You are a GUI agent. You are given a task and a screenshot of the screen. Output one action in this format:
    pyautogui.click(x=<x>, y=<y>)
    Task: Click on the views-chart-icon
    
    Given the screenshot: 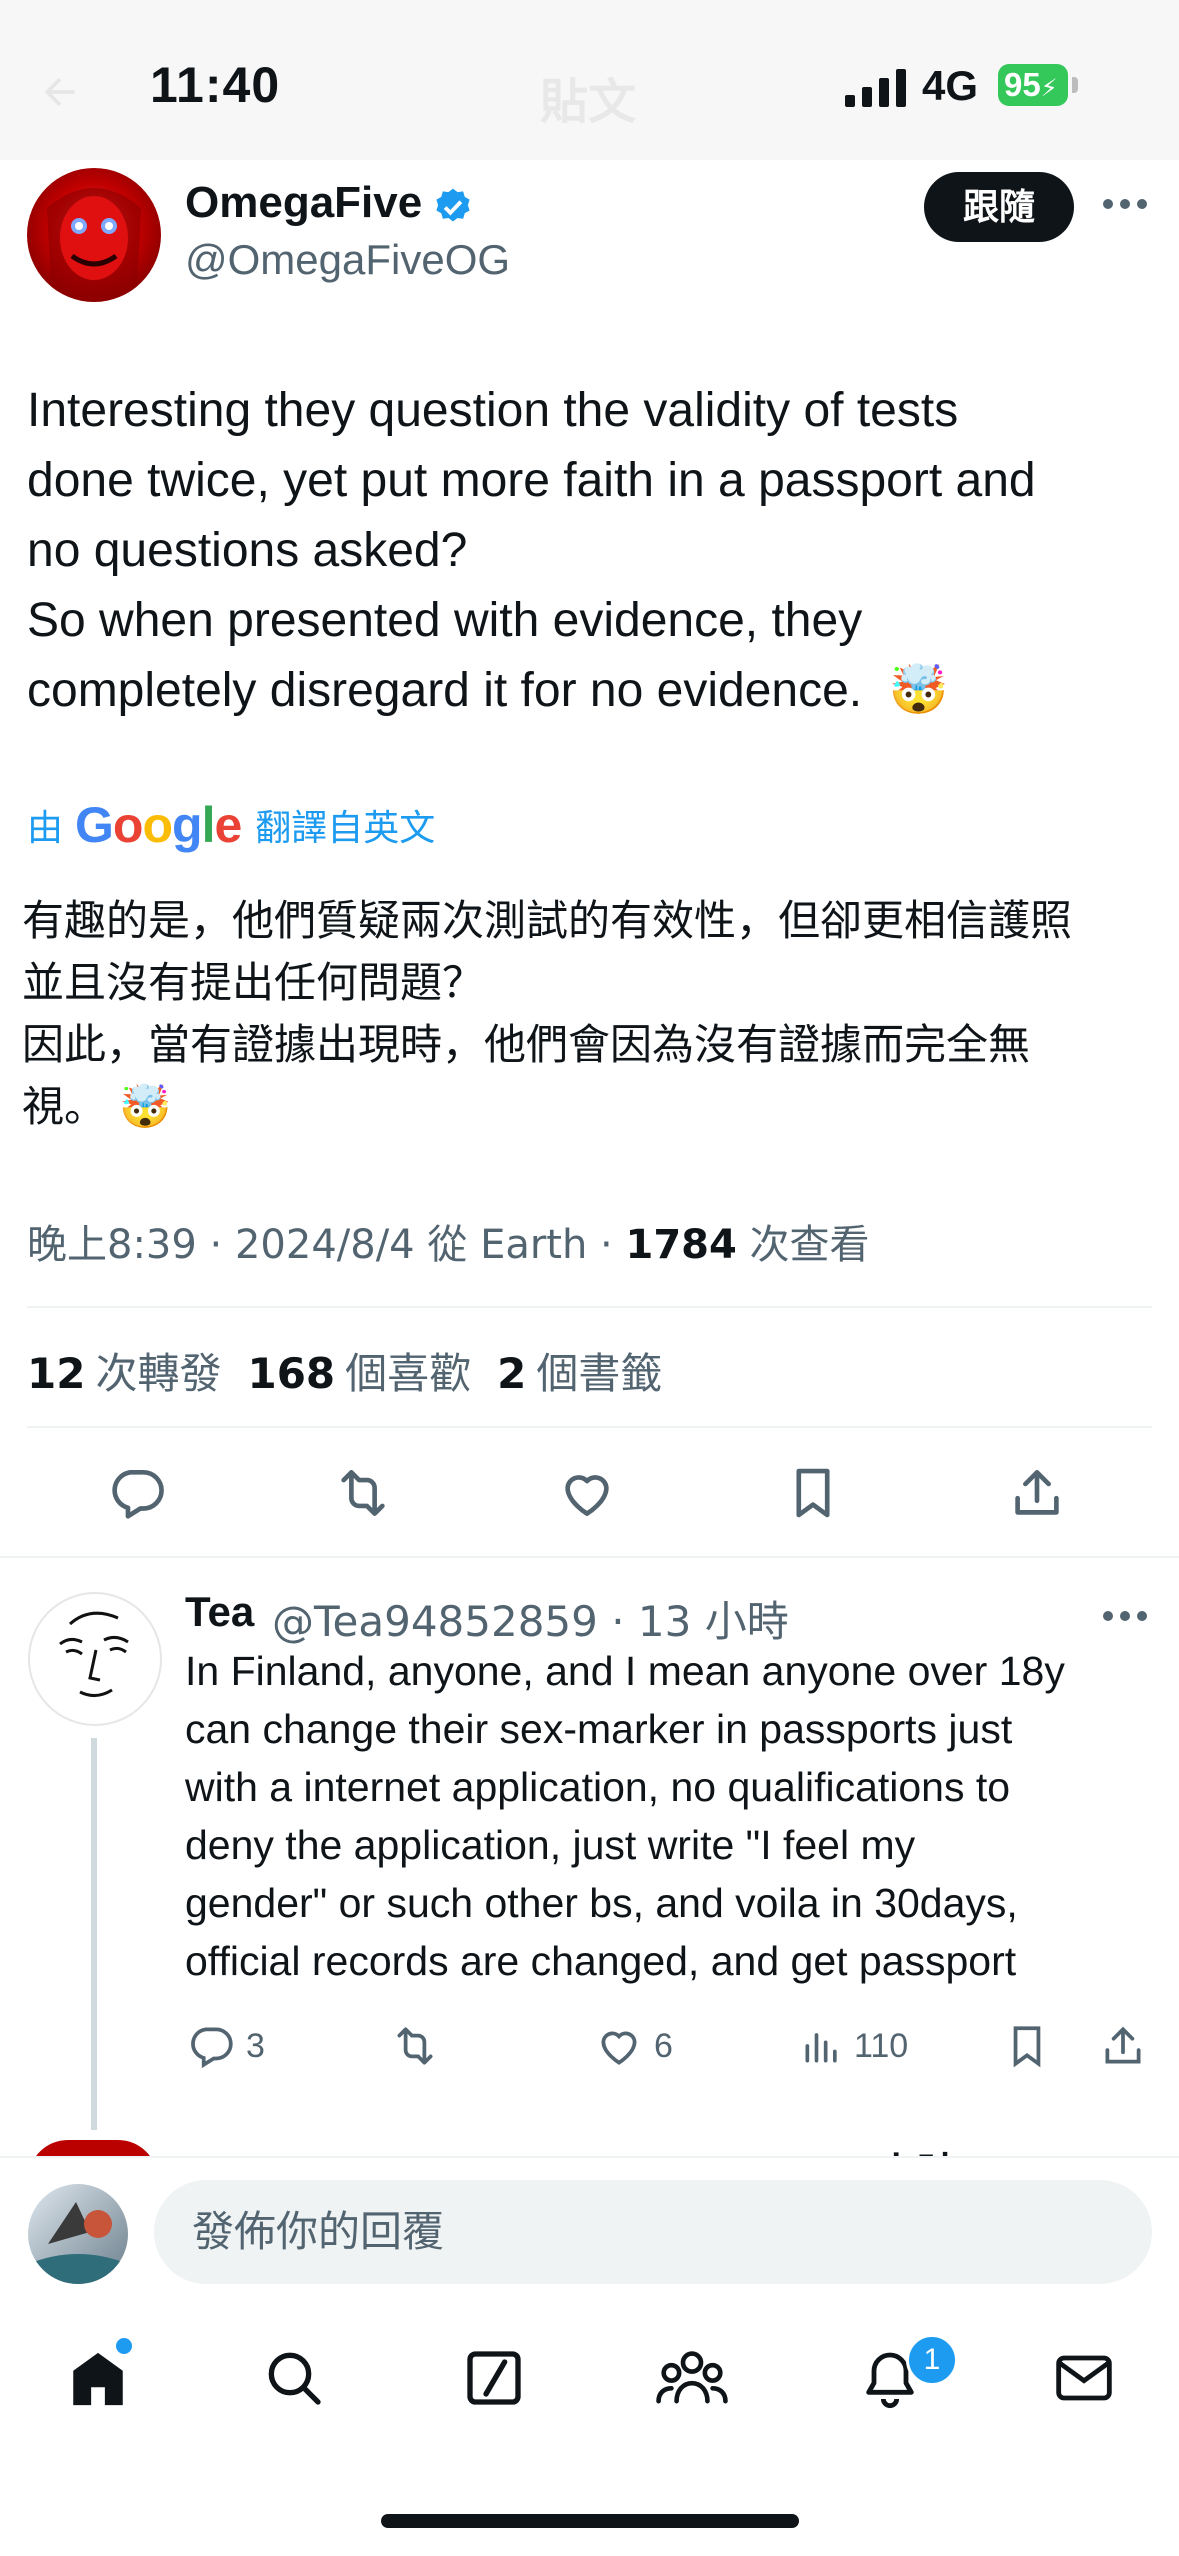 What is the action you would take?
    pyautogui.click(x=822, y=2046)
    